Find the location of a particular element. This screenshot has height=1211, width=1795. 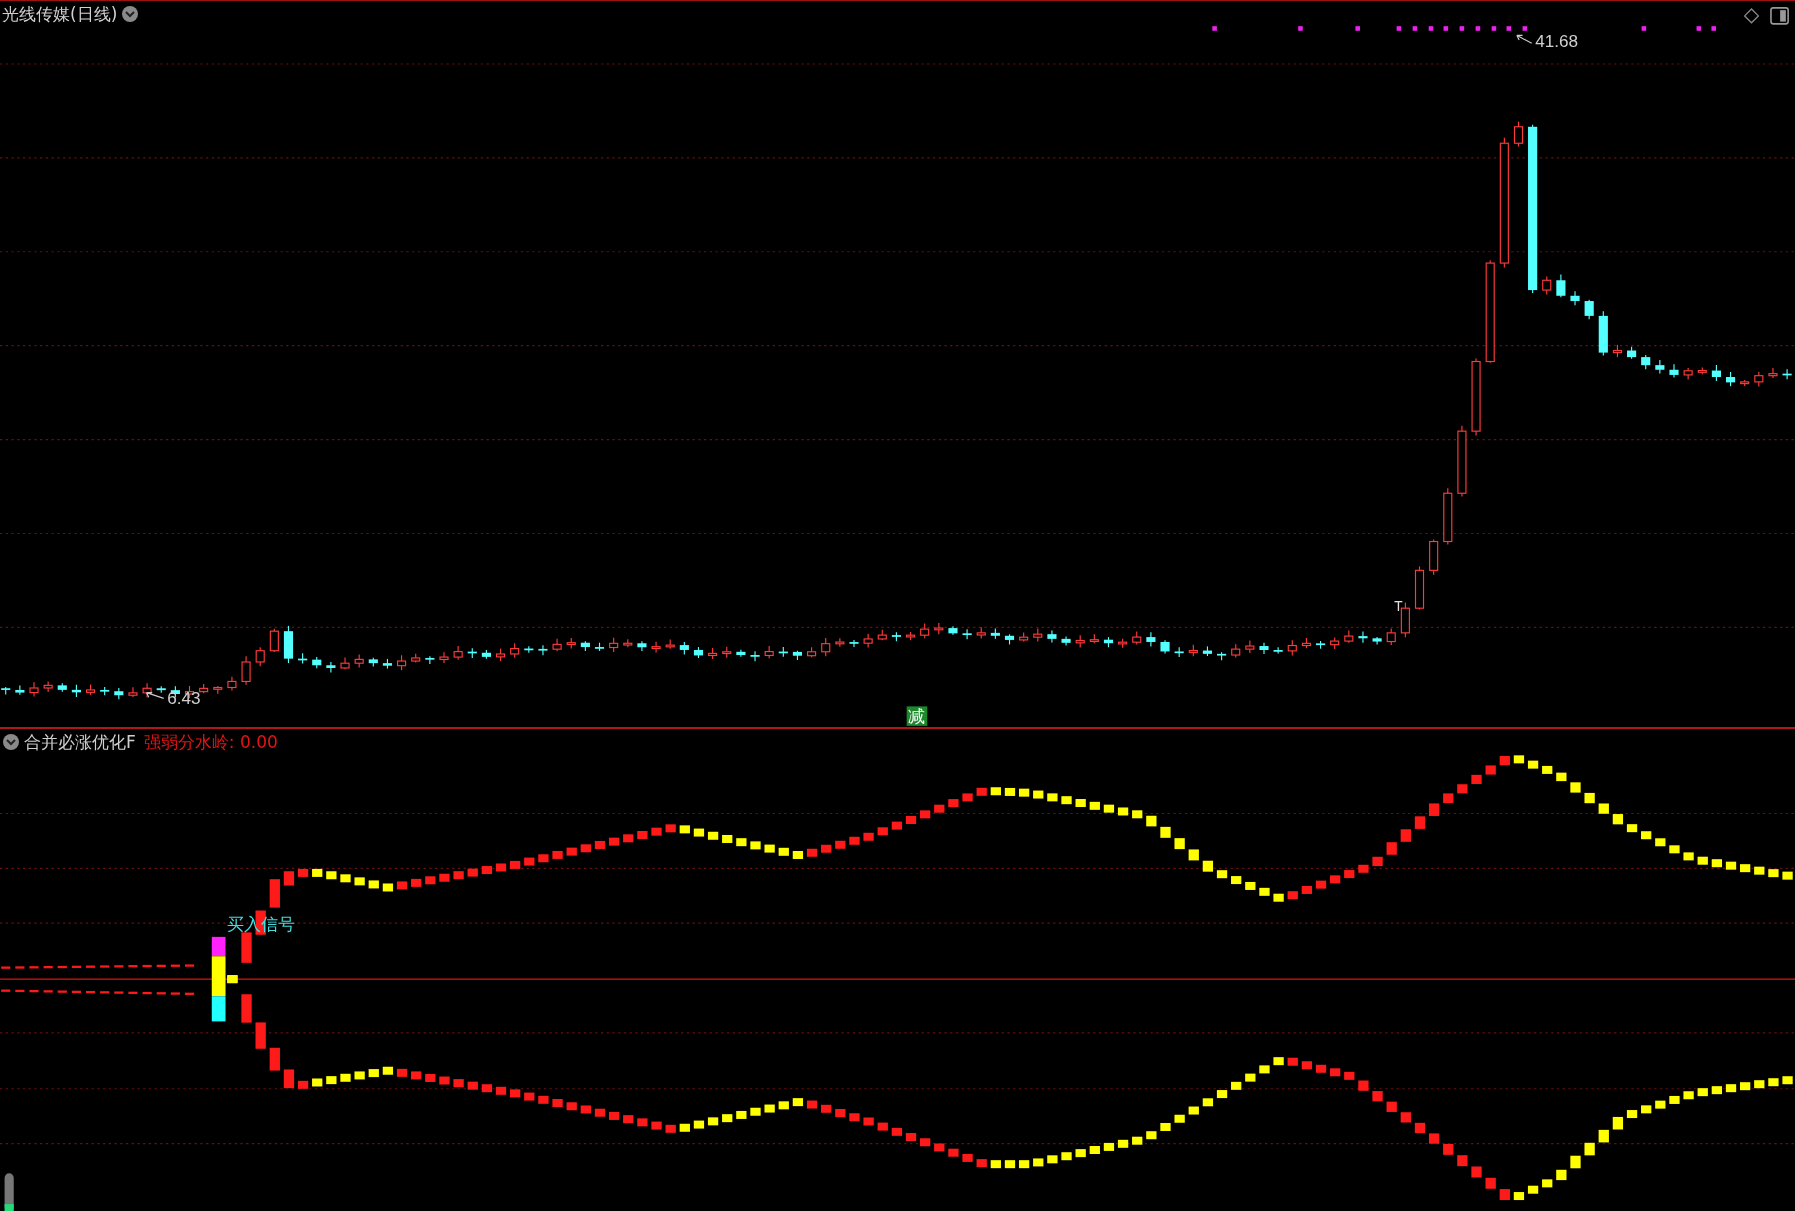

badge: 减 is located at coordinates (917, 716).